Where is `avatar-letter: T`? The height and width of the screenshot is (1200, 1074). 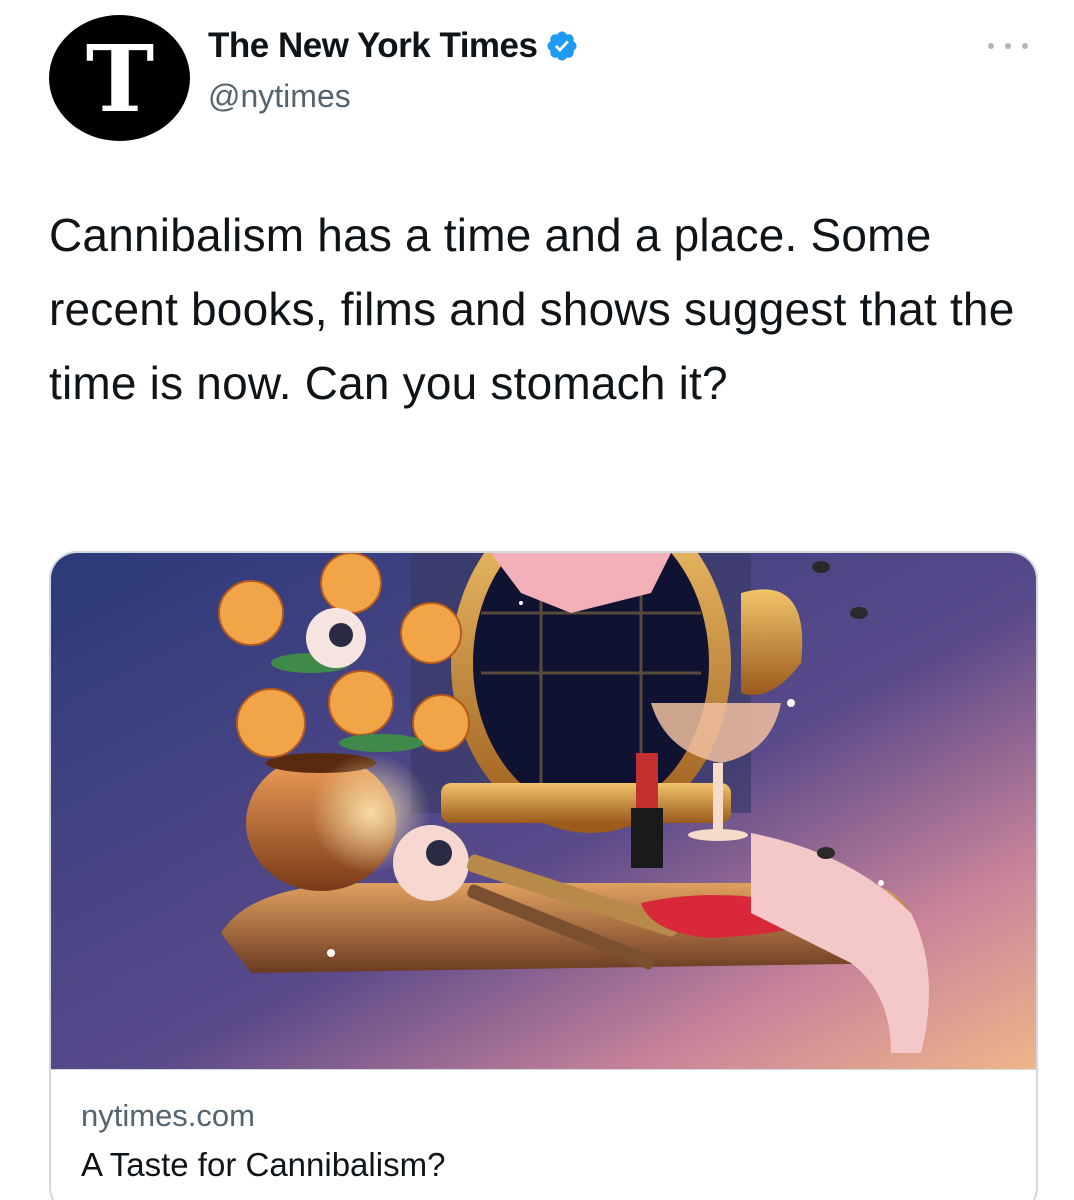 avatar-letter: T is located at coordinates (119, 79).